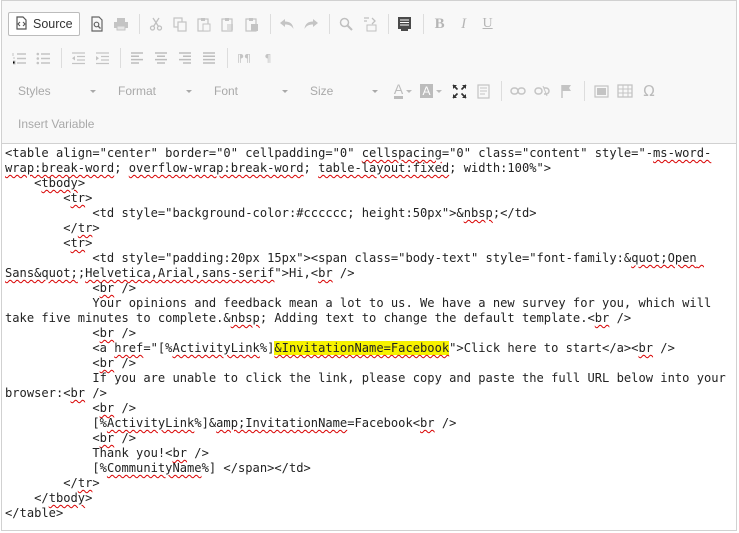  I want to click on code-text: ="[%, so click(158, 348).